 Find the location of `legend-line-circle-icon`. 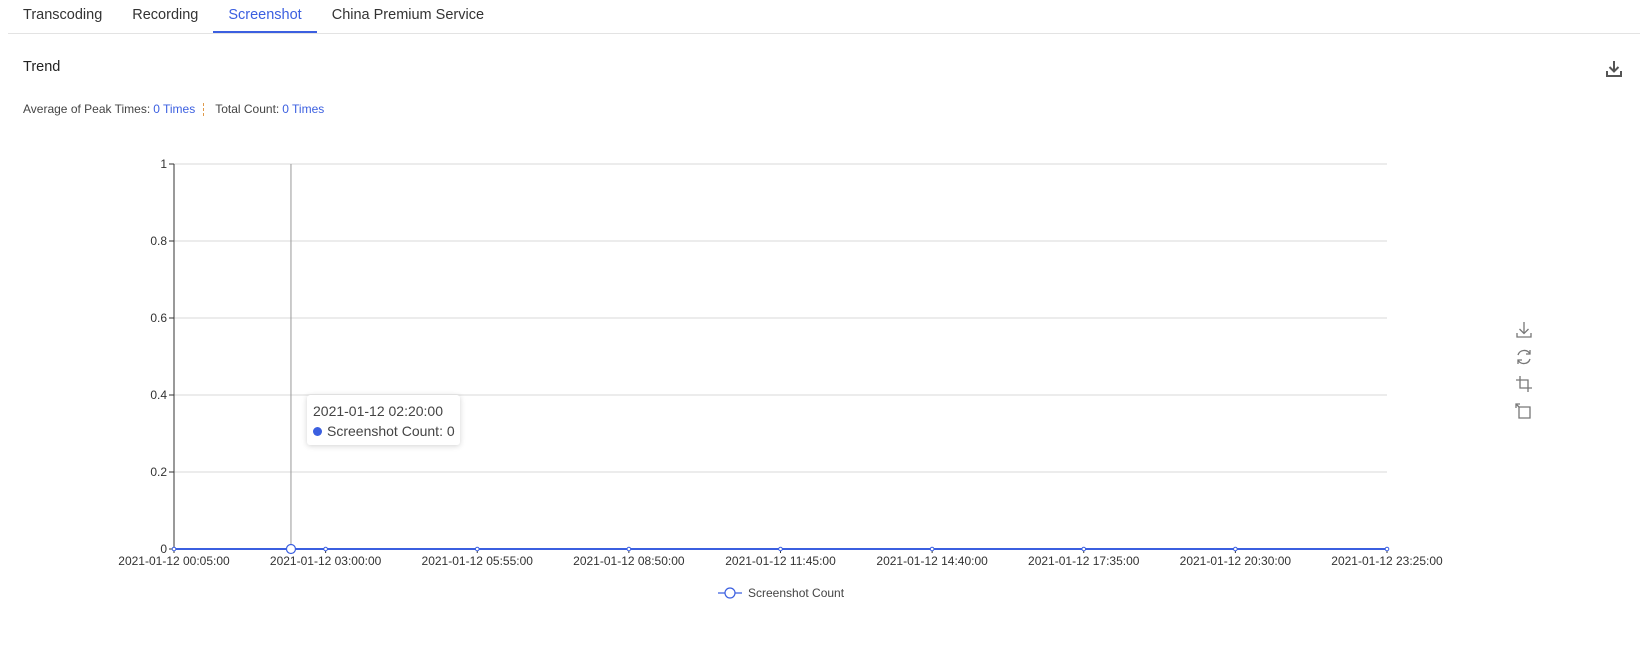

legend-line-circle-icon is located at coordinates (730, 593).